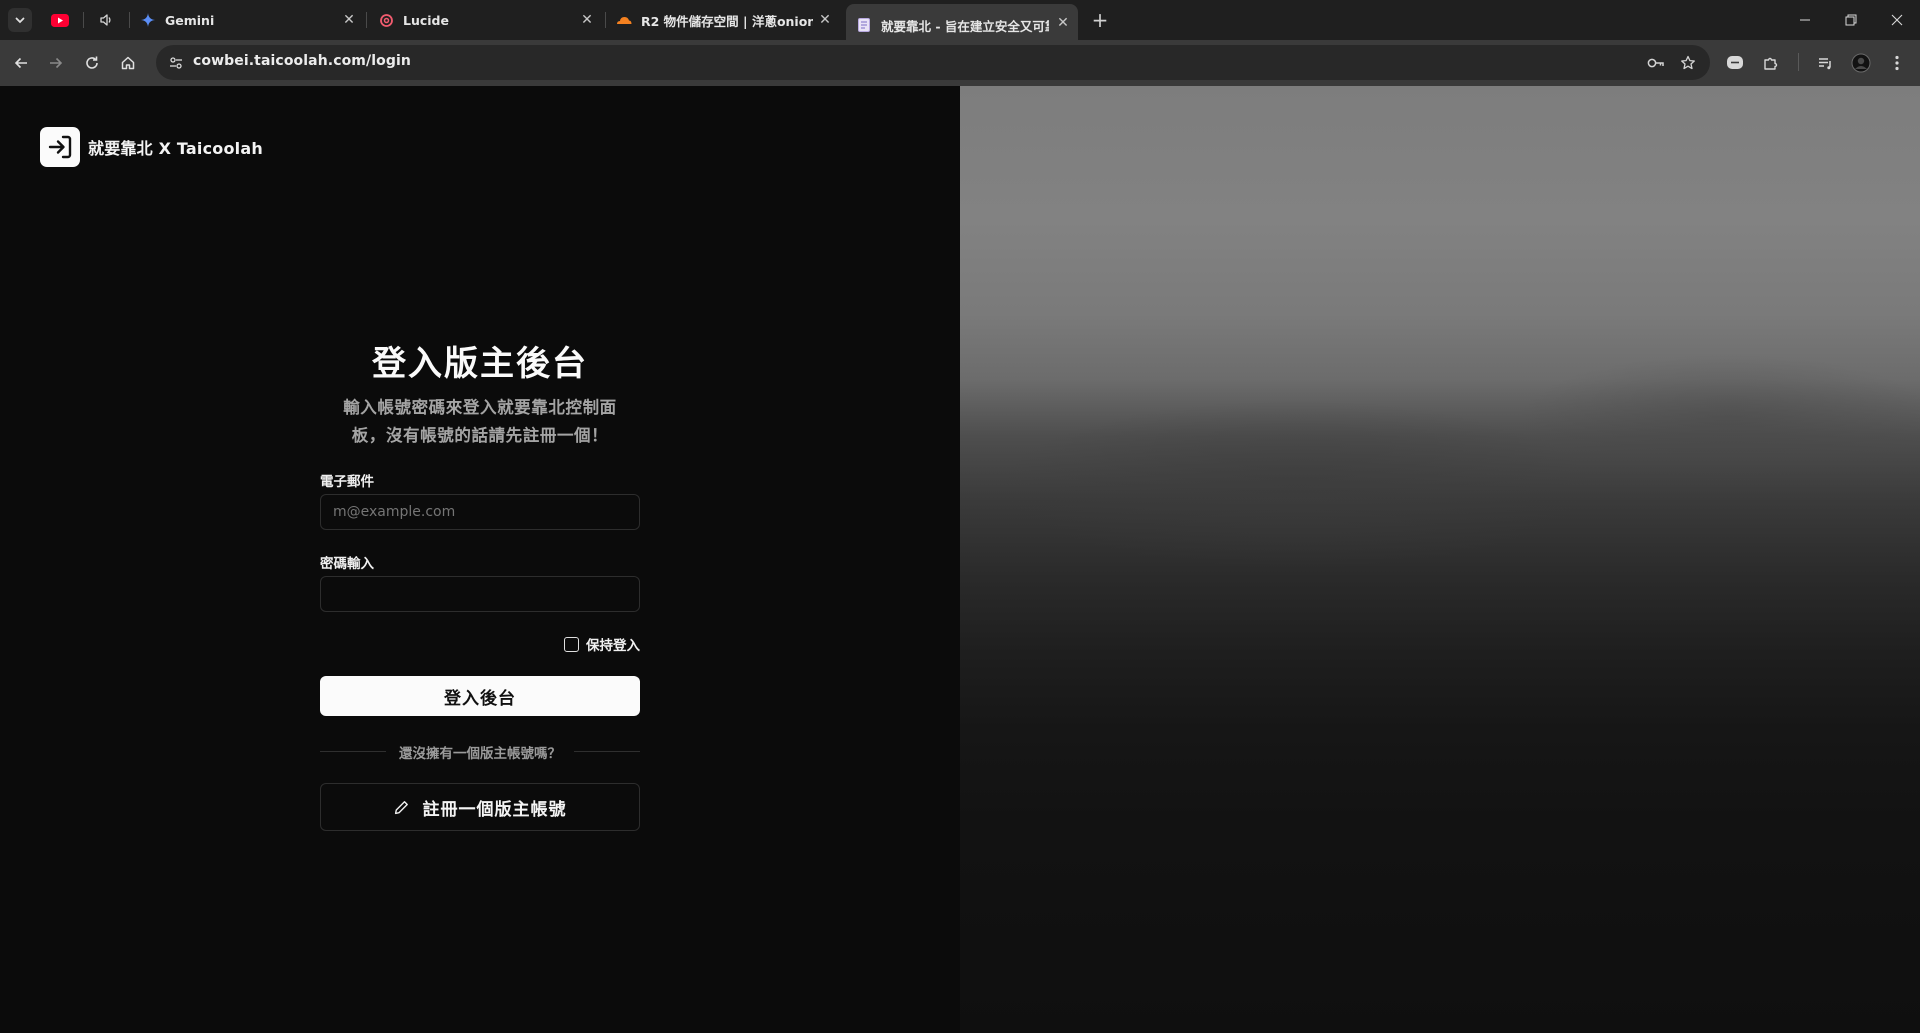 Image resolution: width=1920 pixels, height=1033 pixels. I want to click on speaker-icon, so click(105, 20).